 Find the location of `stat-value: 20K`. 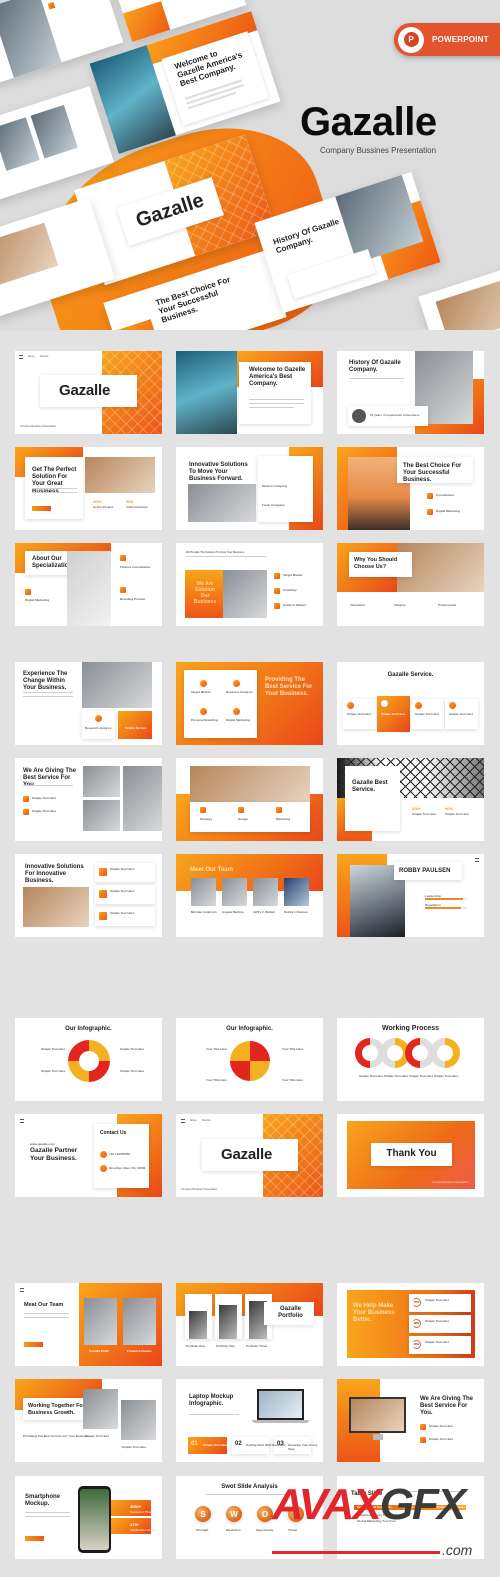

stat-value: 20K is located at coordinates (130, 501).